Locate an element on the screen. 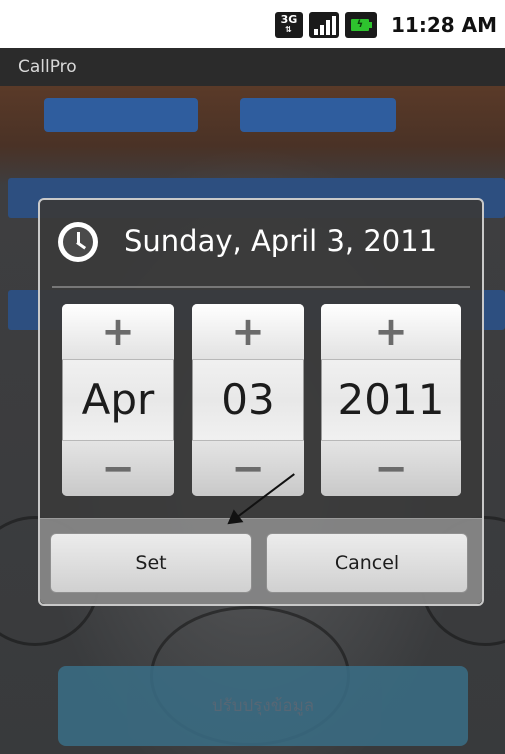 This screenshot has height=754, width=505. status-clock: 11:28 AM is located at coordinates (443, 25).